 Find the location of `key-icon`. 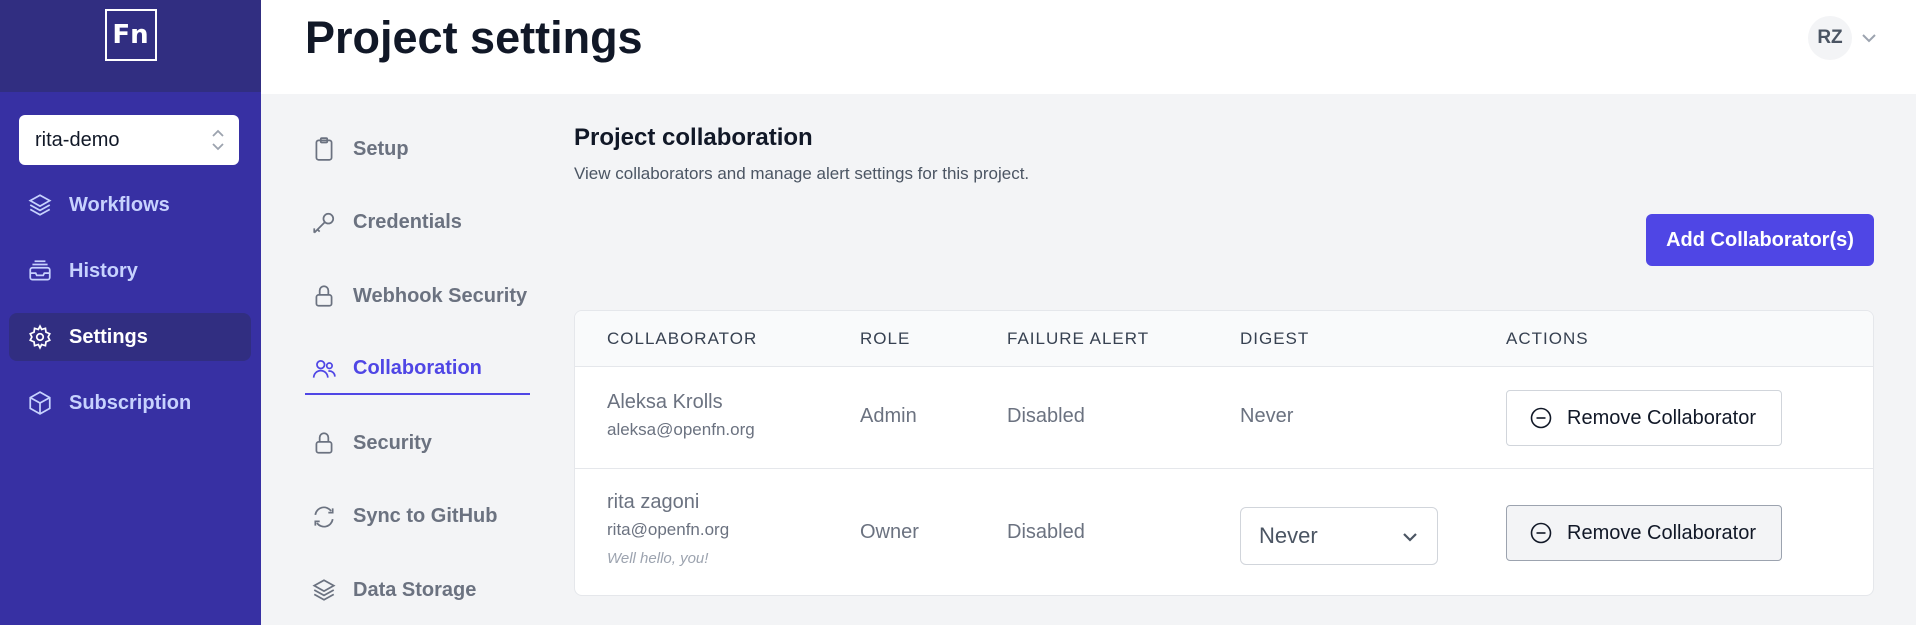

key-icon is located at coordinates (324, 222).